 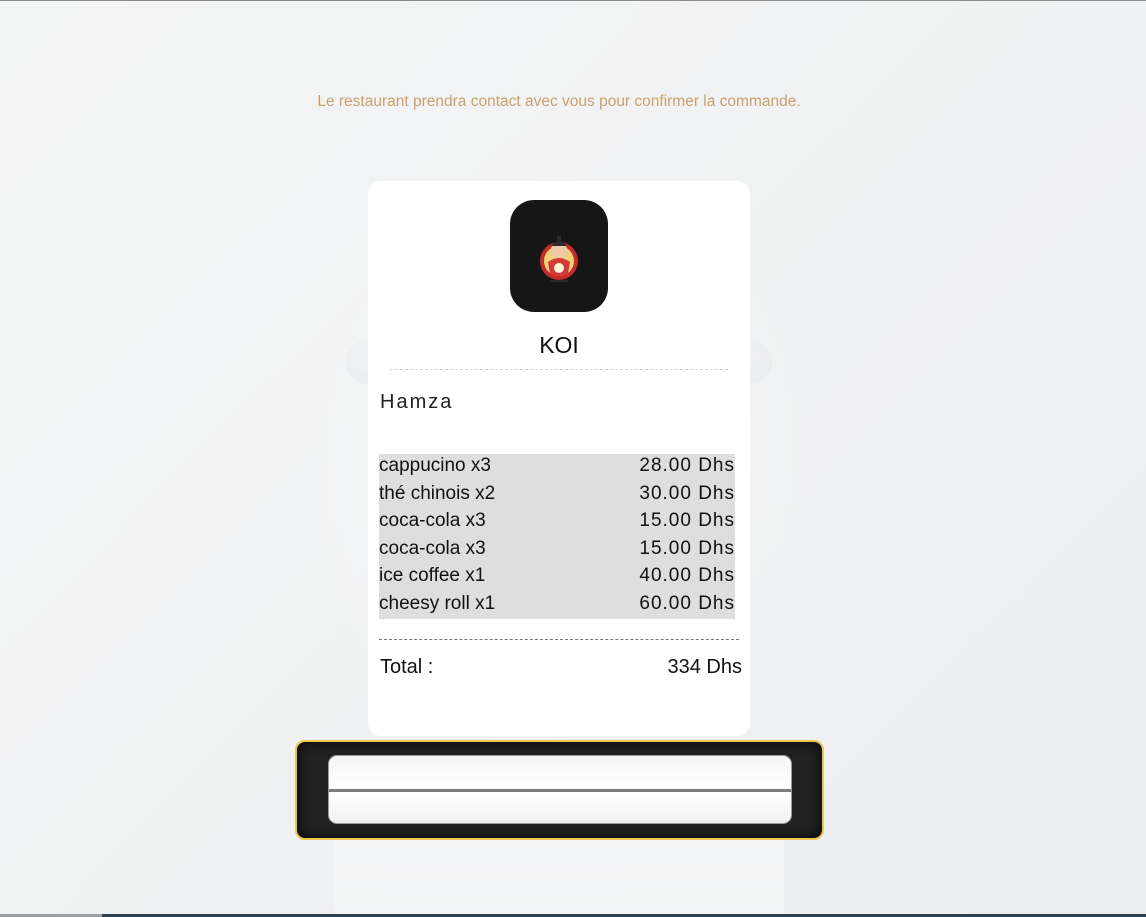 I want to click on order-item: thé chinois x2 30.00 Dhs, so click(x=557, y=496).